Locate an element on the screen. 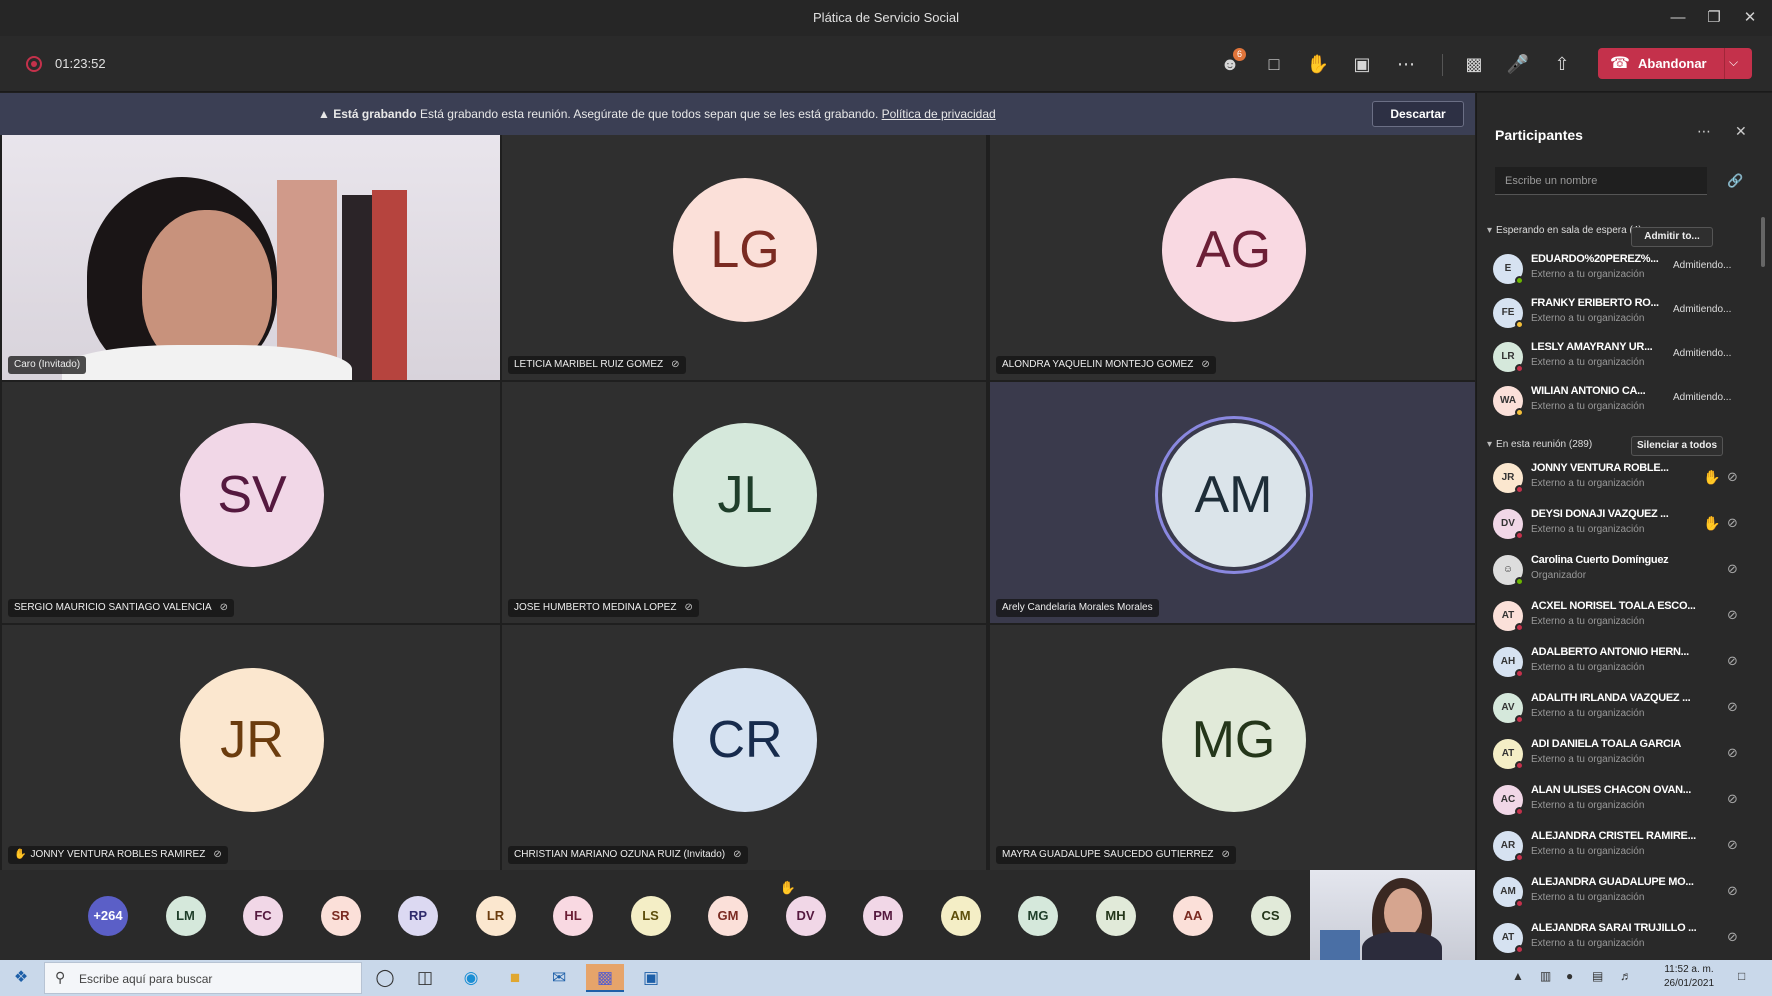 This screenshot has width=1772, height=996. windows-logo-icon: ❖ is located at coordinates (21, 977).